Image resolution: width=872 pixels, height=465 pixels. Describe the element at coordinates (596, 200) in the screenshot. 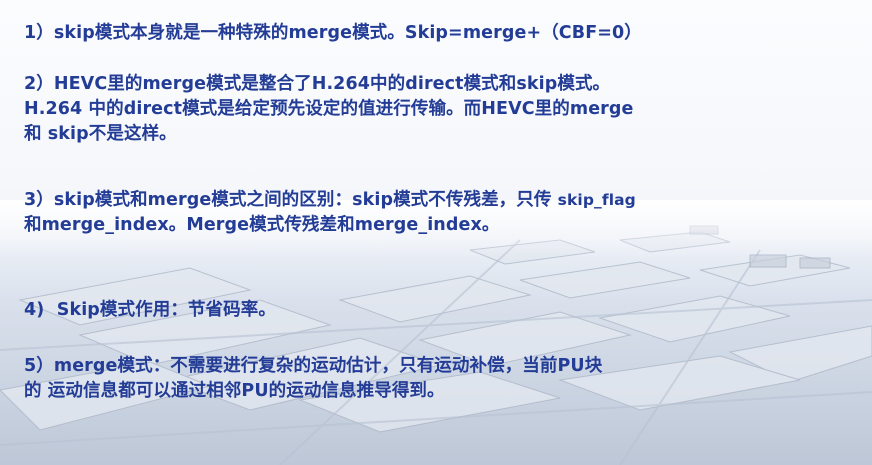

I see `point-3-skip-flag-term: skip_flag` at that location.